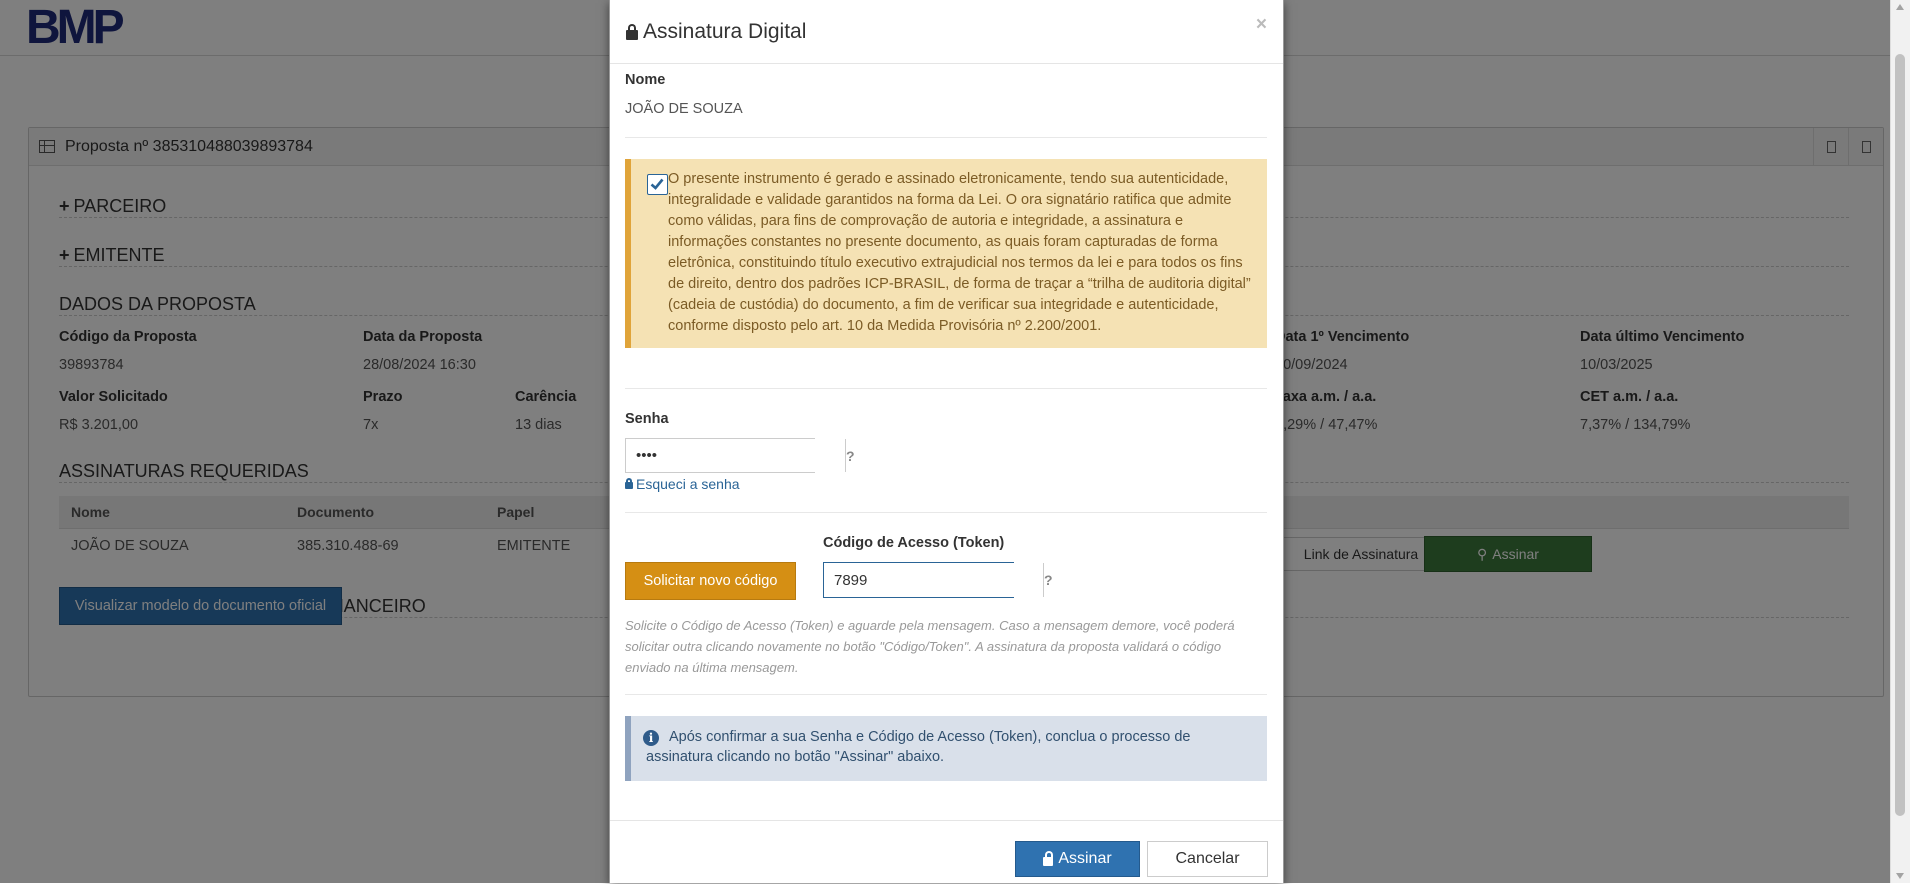 The image size is (1910, 884). I want to click on password-group: ?, so click(740, 455).